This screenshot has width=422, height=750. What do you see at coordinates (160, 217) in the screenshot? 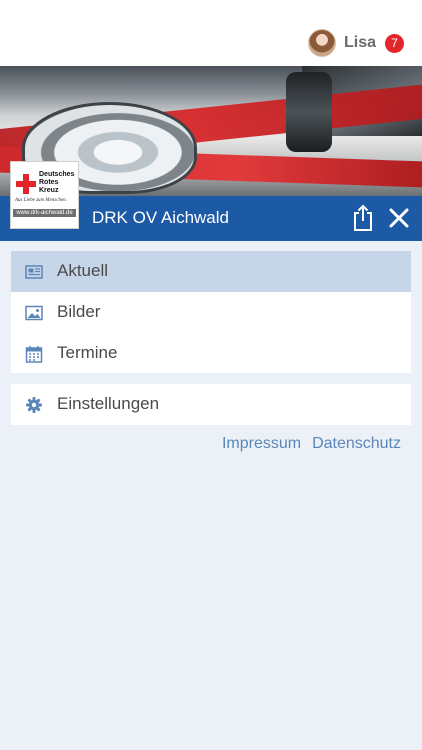
I see `page-title: DRK OV Aichwald` at bounding box center [160, 217].